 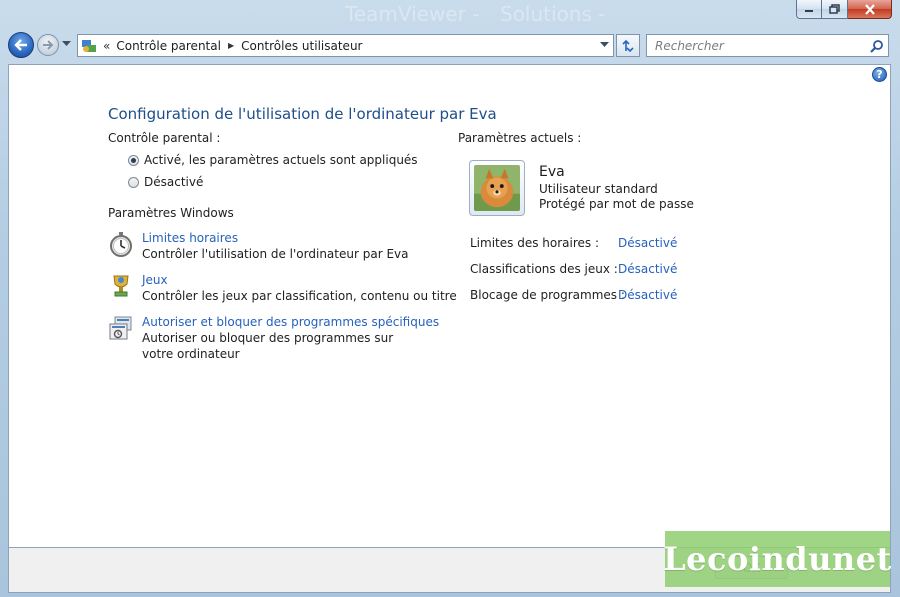 I want to click on setting-value-time-limits: Désactivé, so click(x=647, y=243).